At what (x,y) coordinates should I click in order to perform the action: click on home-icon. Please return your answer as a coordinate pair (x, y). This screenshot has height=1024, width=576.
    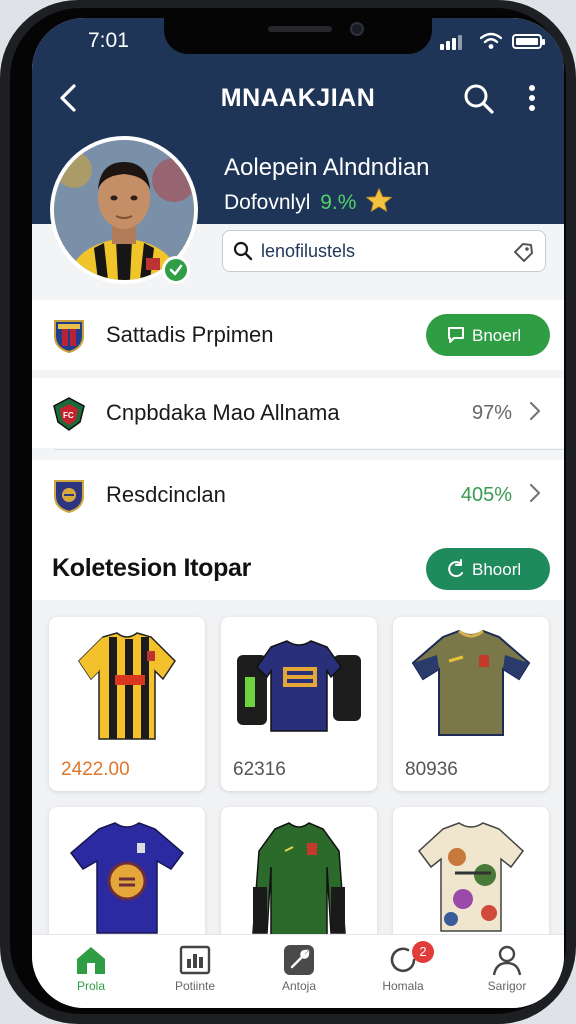
    Looking at the image, I should click on (91, 960).